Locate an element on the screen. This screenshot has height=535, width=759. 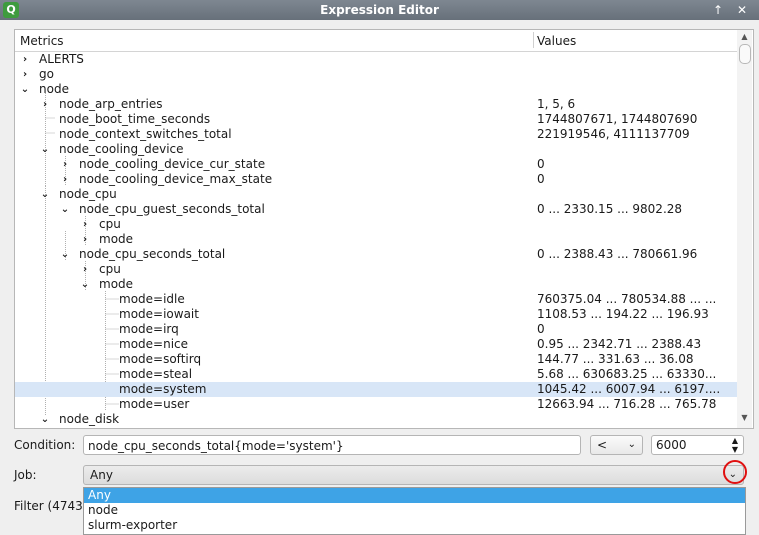
metric-label: node_cooling_device_cur_state is located at coordinates (172, 164).